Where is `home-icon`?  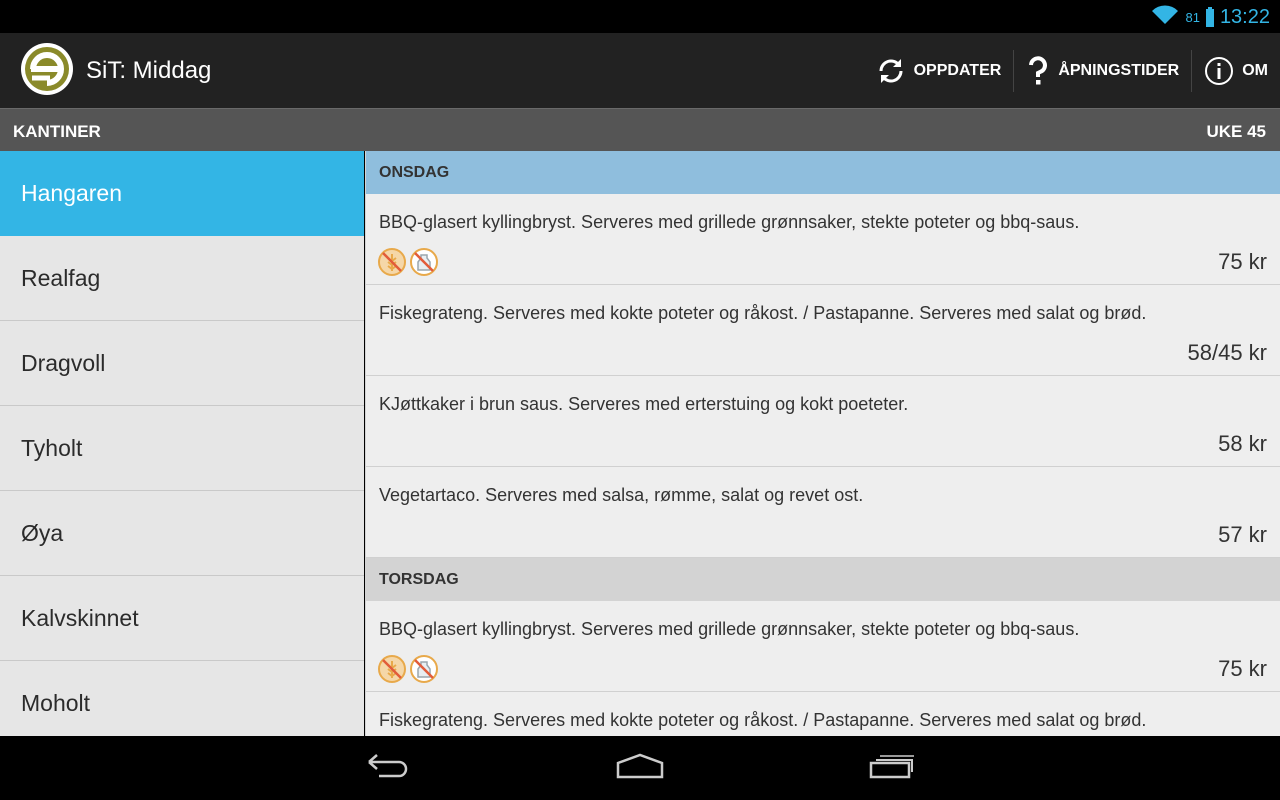 home-icon is located at coordinates (640, 768).